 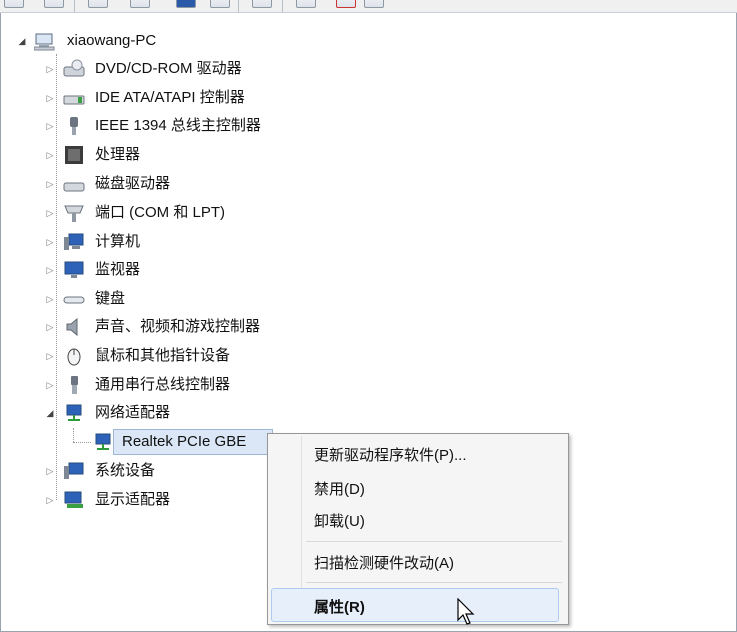 What do you see at coordinates (73, 126) in the screenshot?
I see `firewire-icon` at bounding box center [73, 126].